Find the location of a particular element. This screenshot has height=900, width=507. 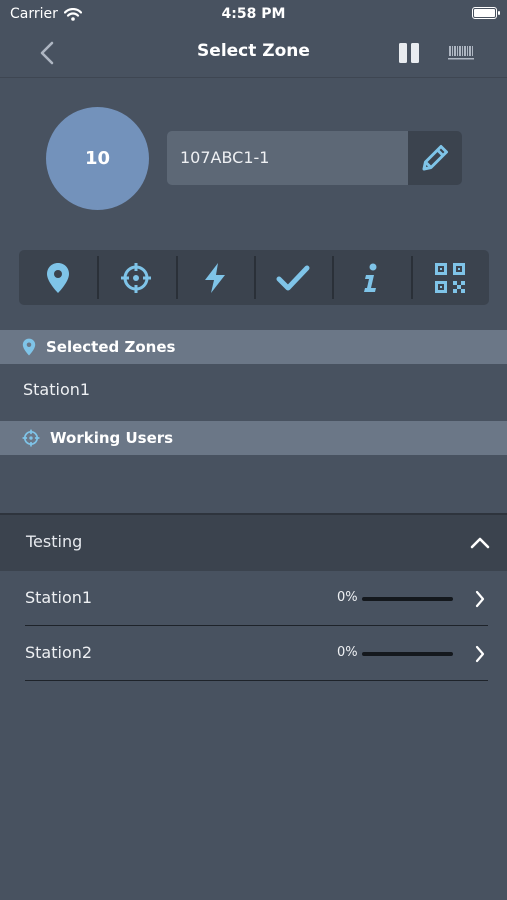

status-time: 4:58 PM is located at coordinates (253, 14).